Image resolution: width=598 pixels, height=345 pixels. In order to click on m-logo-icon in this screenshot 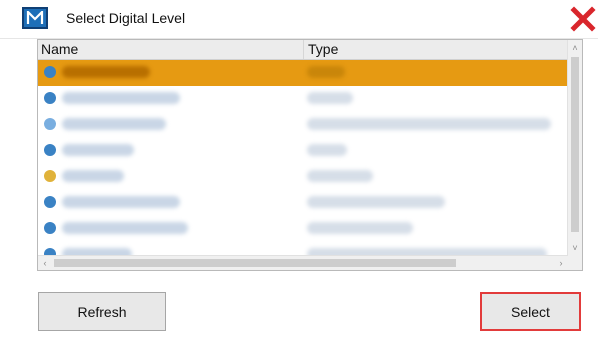, I will do `click(35, 18)`.